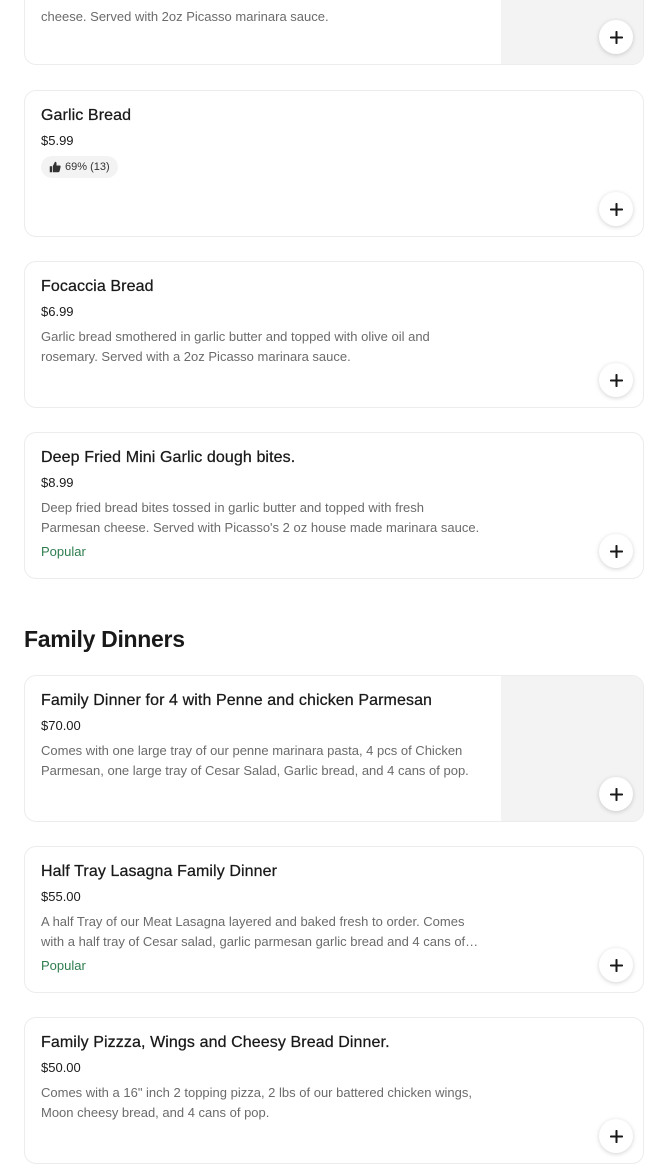  Describe the element at coordinates (57, 482) in the screenshot. I see `item-price: $8.99` at that location.